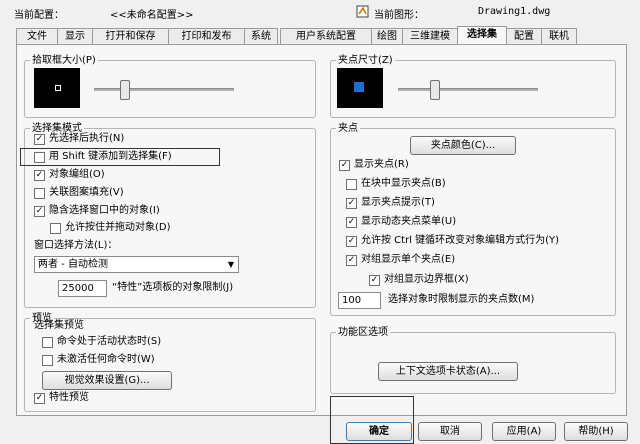 This screenshot has width=640, height=444. I want to click on tab-user-preferences: 用户系统配置, so click(326, 36).